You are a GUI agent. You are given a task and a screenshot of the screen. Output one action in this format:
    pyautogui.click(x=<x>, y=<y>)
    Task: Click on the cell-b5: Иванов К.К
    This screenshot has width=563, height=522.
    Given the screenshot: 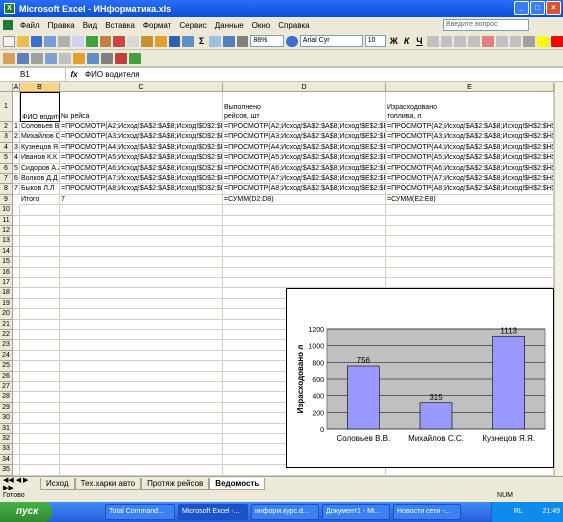 What is the action you would take?
    pyautogui.click(x=40, y=158)
    